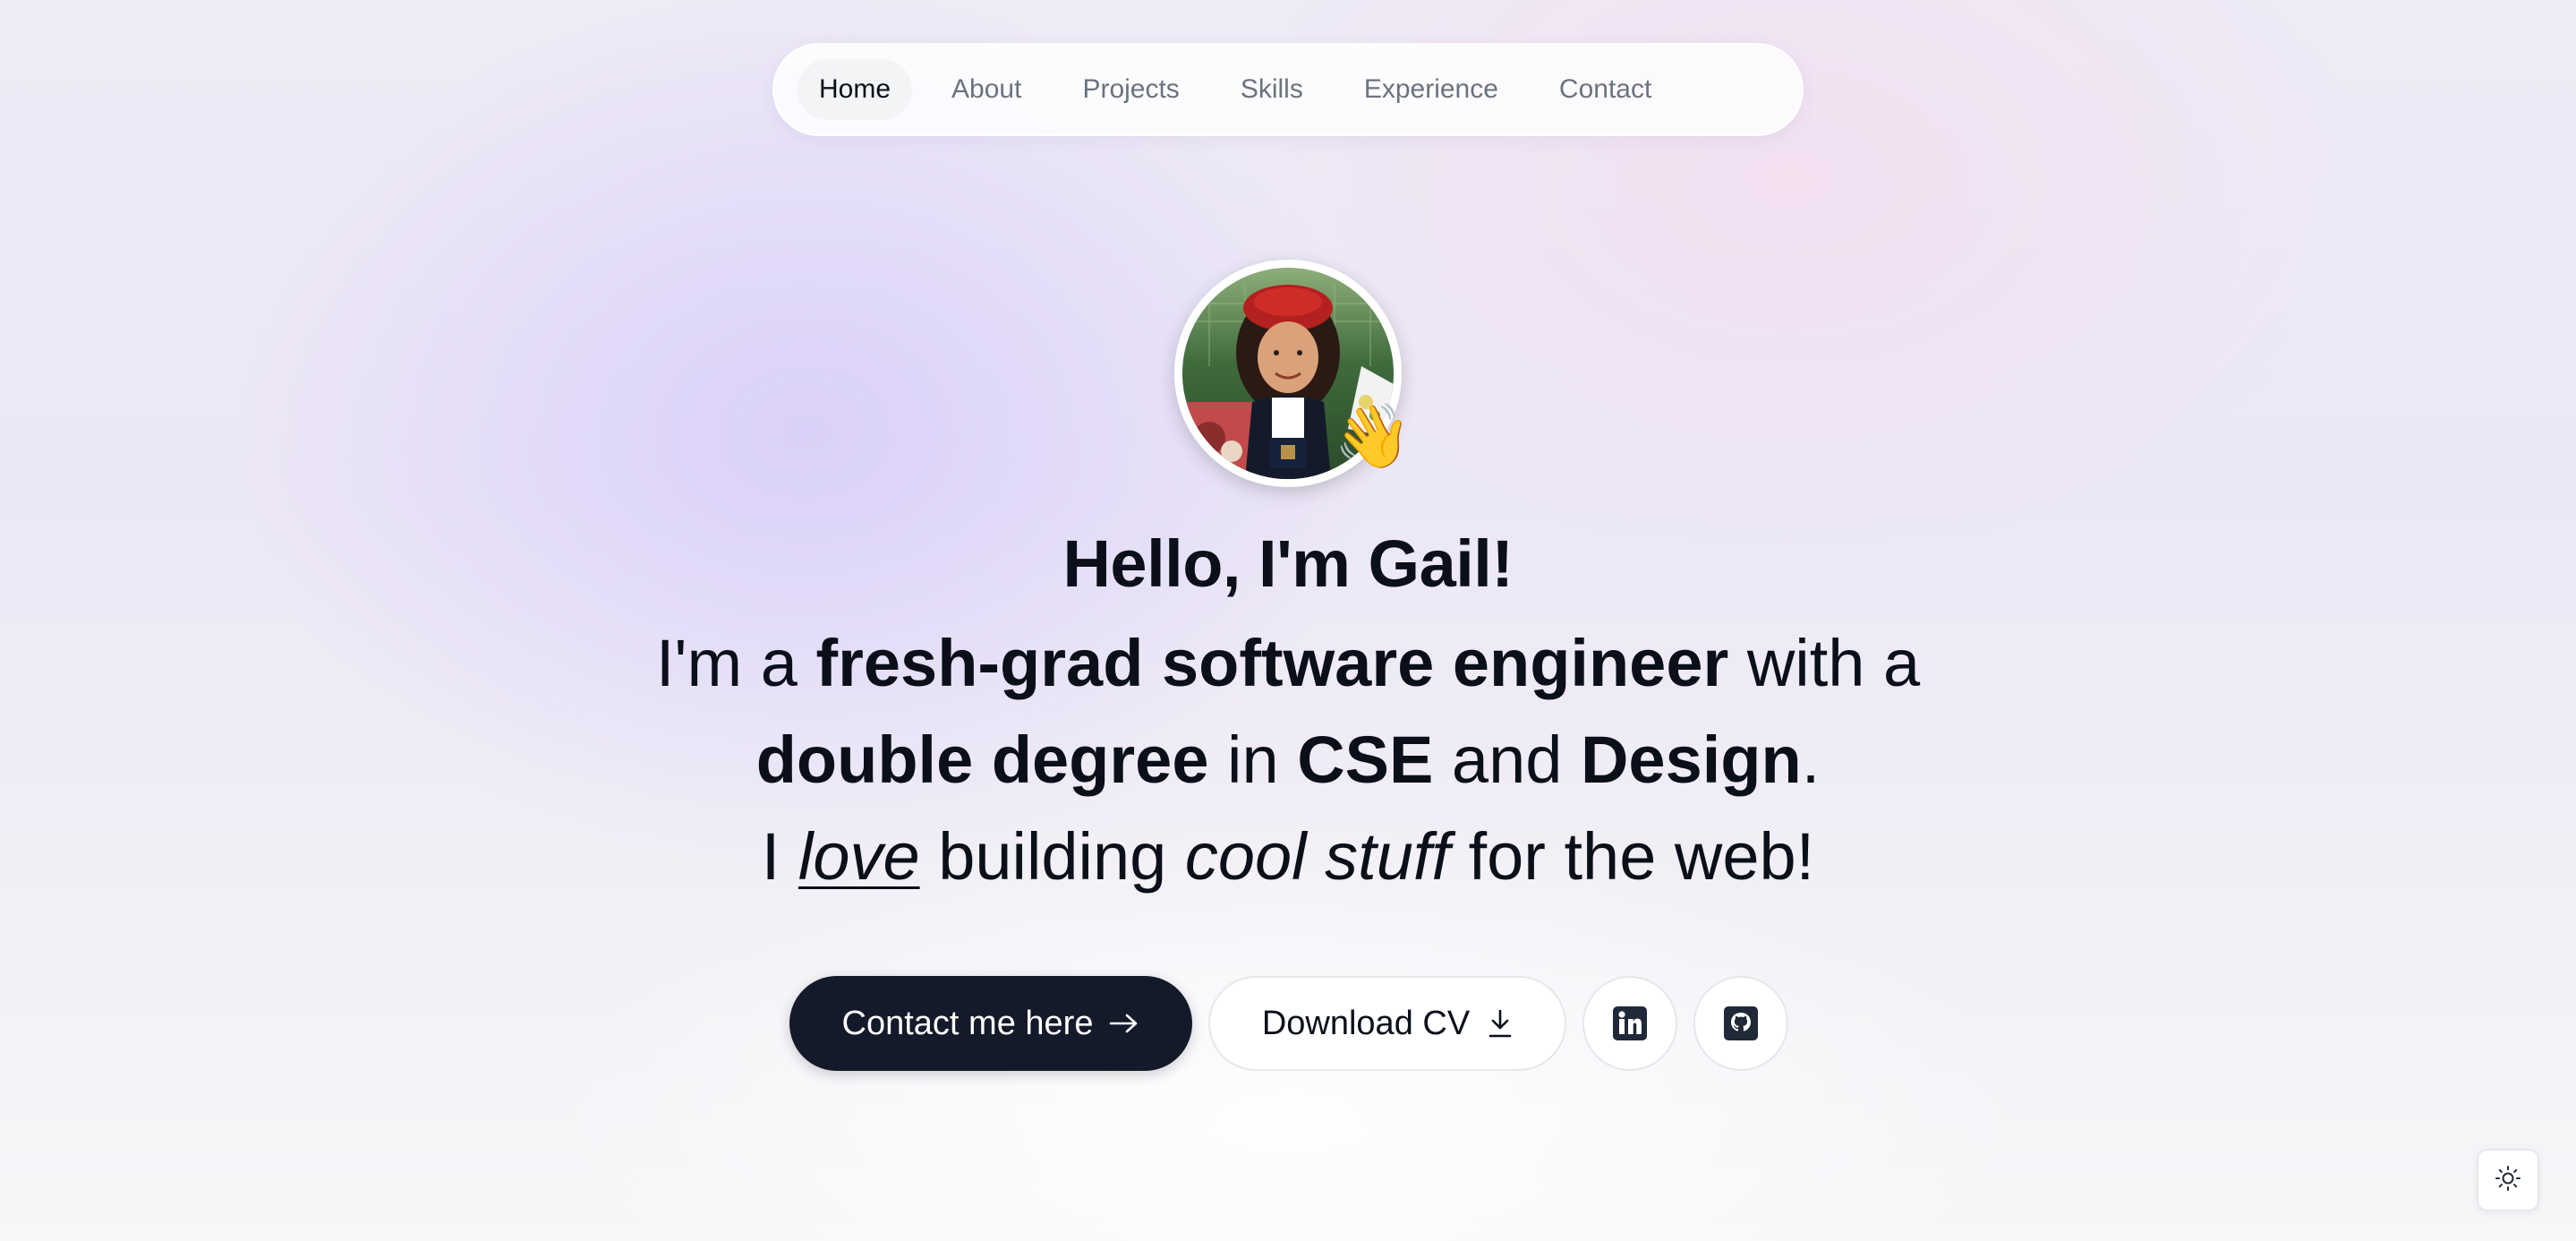  I want to click on arrow-right-icon, so click(1124, 1023).